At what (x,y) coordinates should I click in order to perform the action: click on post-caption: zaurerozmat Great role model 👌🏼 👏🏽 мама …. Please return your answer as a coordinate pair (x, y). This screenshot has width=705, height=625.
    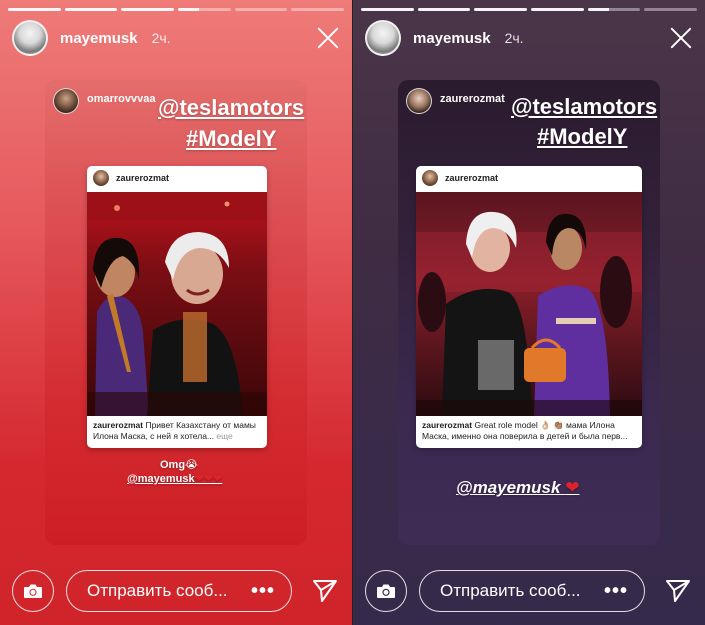
    Looking at the image, I should click on (529, 431).